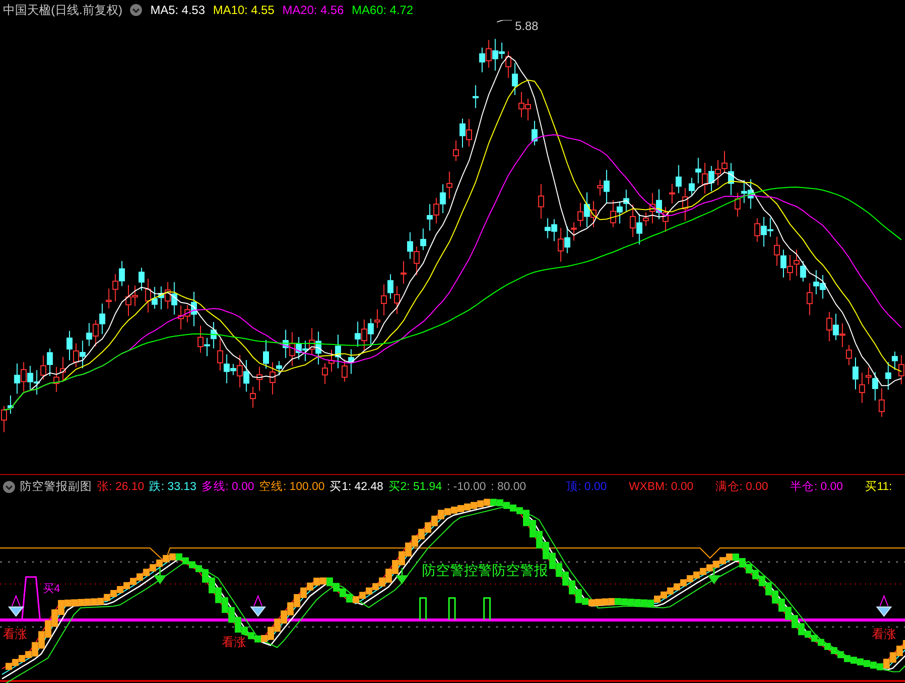 This screenshot has width=905, height=683. What do you see at coordinates (816, 487) in the screenshot?
I see `indicator-value: 半仓: 0.00` at bounding box center [816, 487].